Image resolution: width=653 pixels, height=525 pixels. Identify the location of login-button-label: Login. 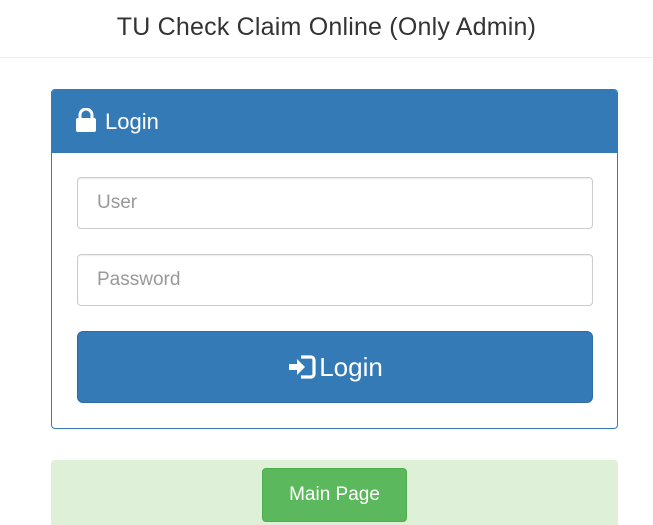
(351, 366).